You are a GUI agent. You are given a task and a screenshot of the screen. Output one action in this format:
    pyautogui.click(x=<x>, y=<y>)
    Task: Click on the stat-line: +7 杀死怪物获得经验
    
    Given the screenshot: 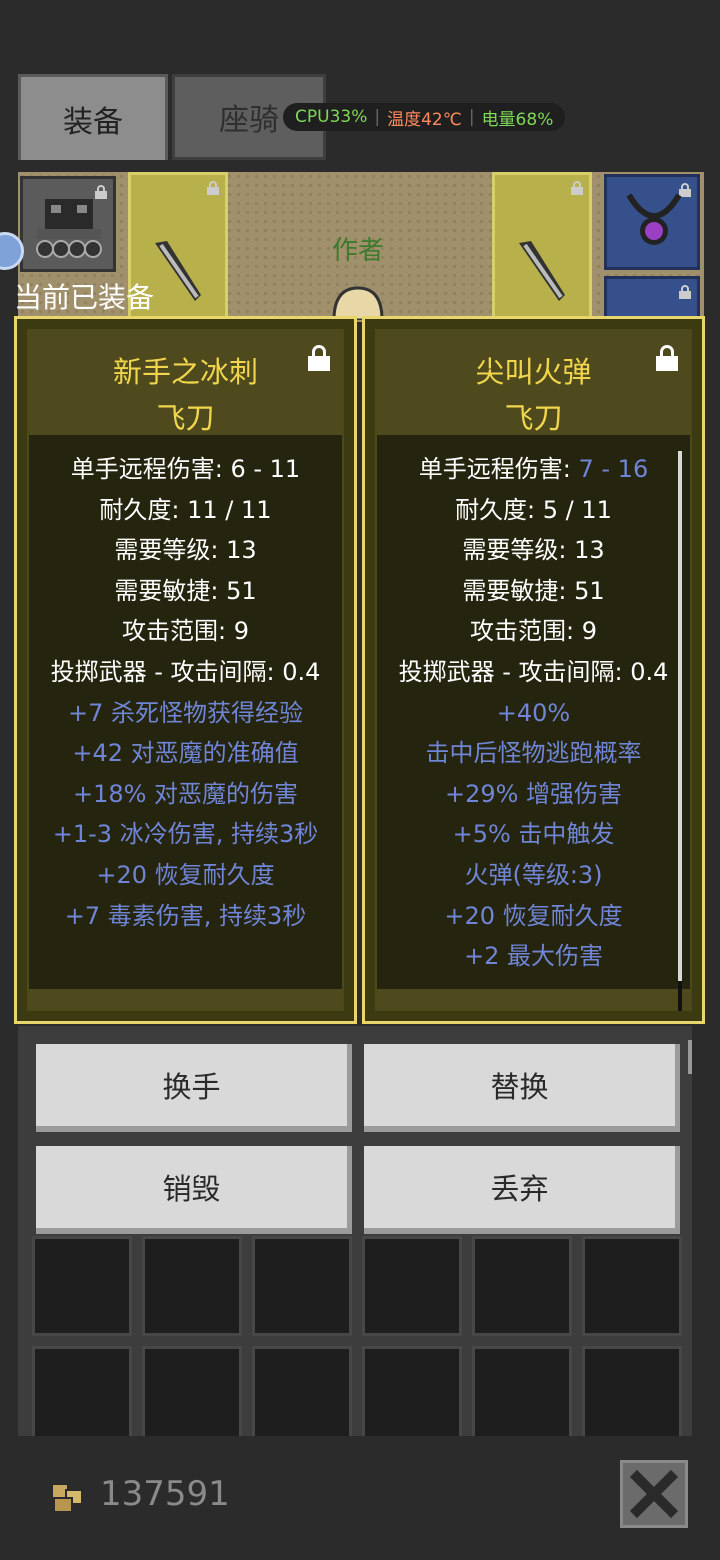 What is the action you would take?
    pyautogui.click(x=185, y=712)
    